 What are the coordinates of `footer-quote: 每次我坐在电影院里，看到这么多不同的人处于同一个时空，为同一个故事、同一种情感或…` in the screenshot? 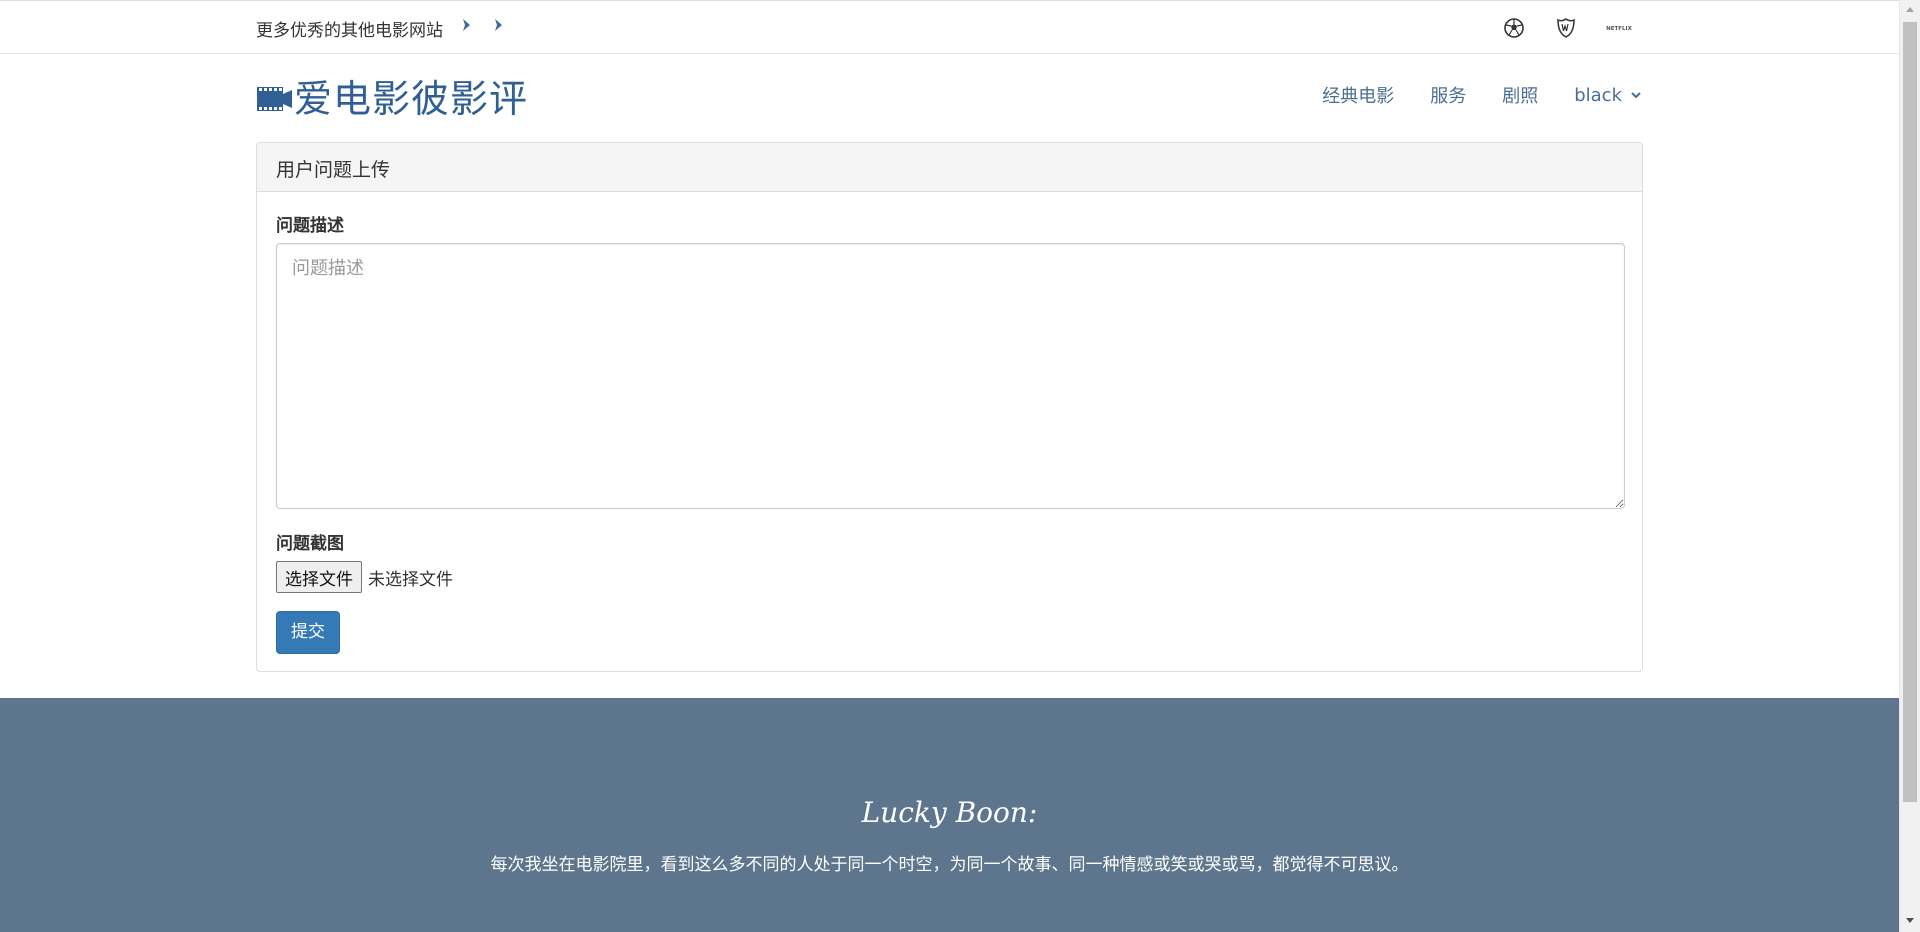 It's located at (949, 865).